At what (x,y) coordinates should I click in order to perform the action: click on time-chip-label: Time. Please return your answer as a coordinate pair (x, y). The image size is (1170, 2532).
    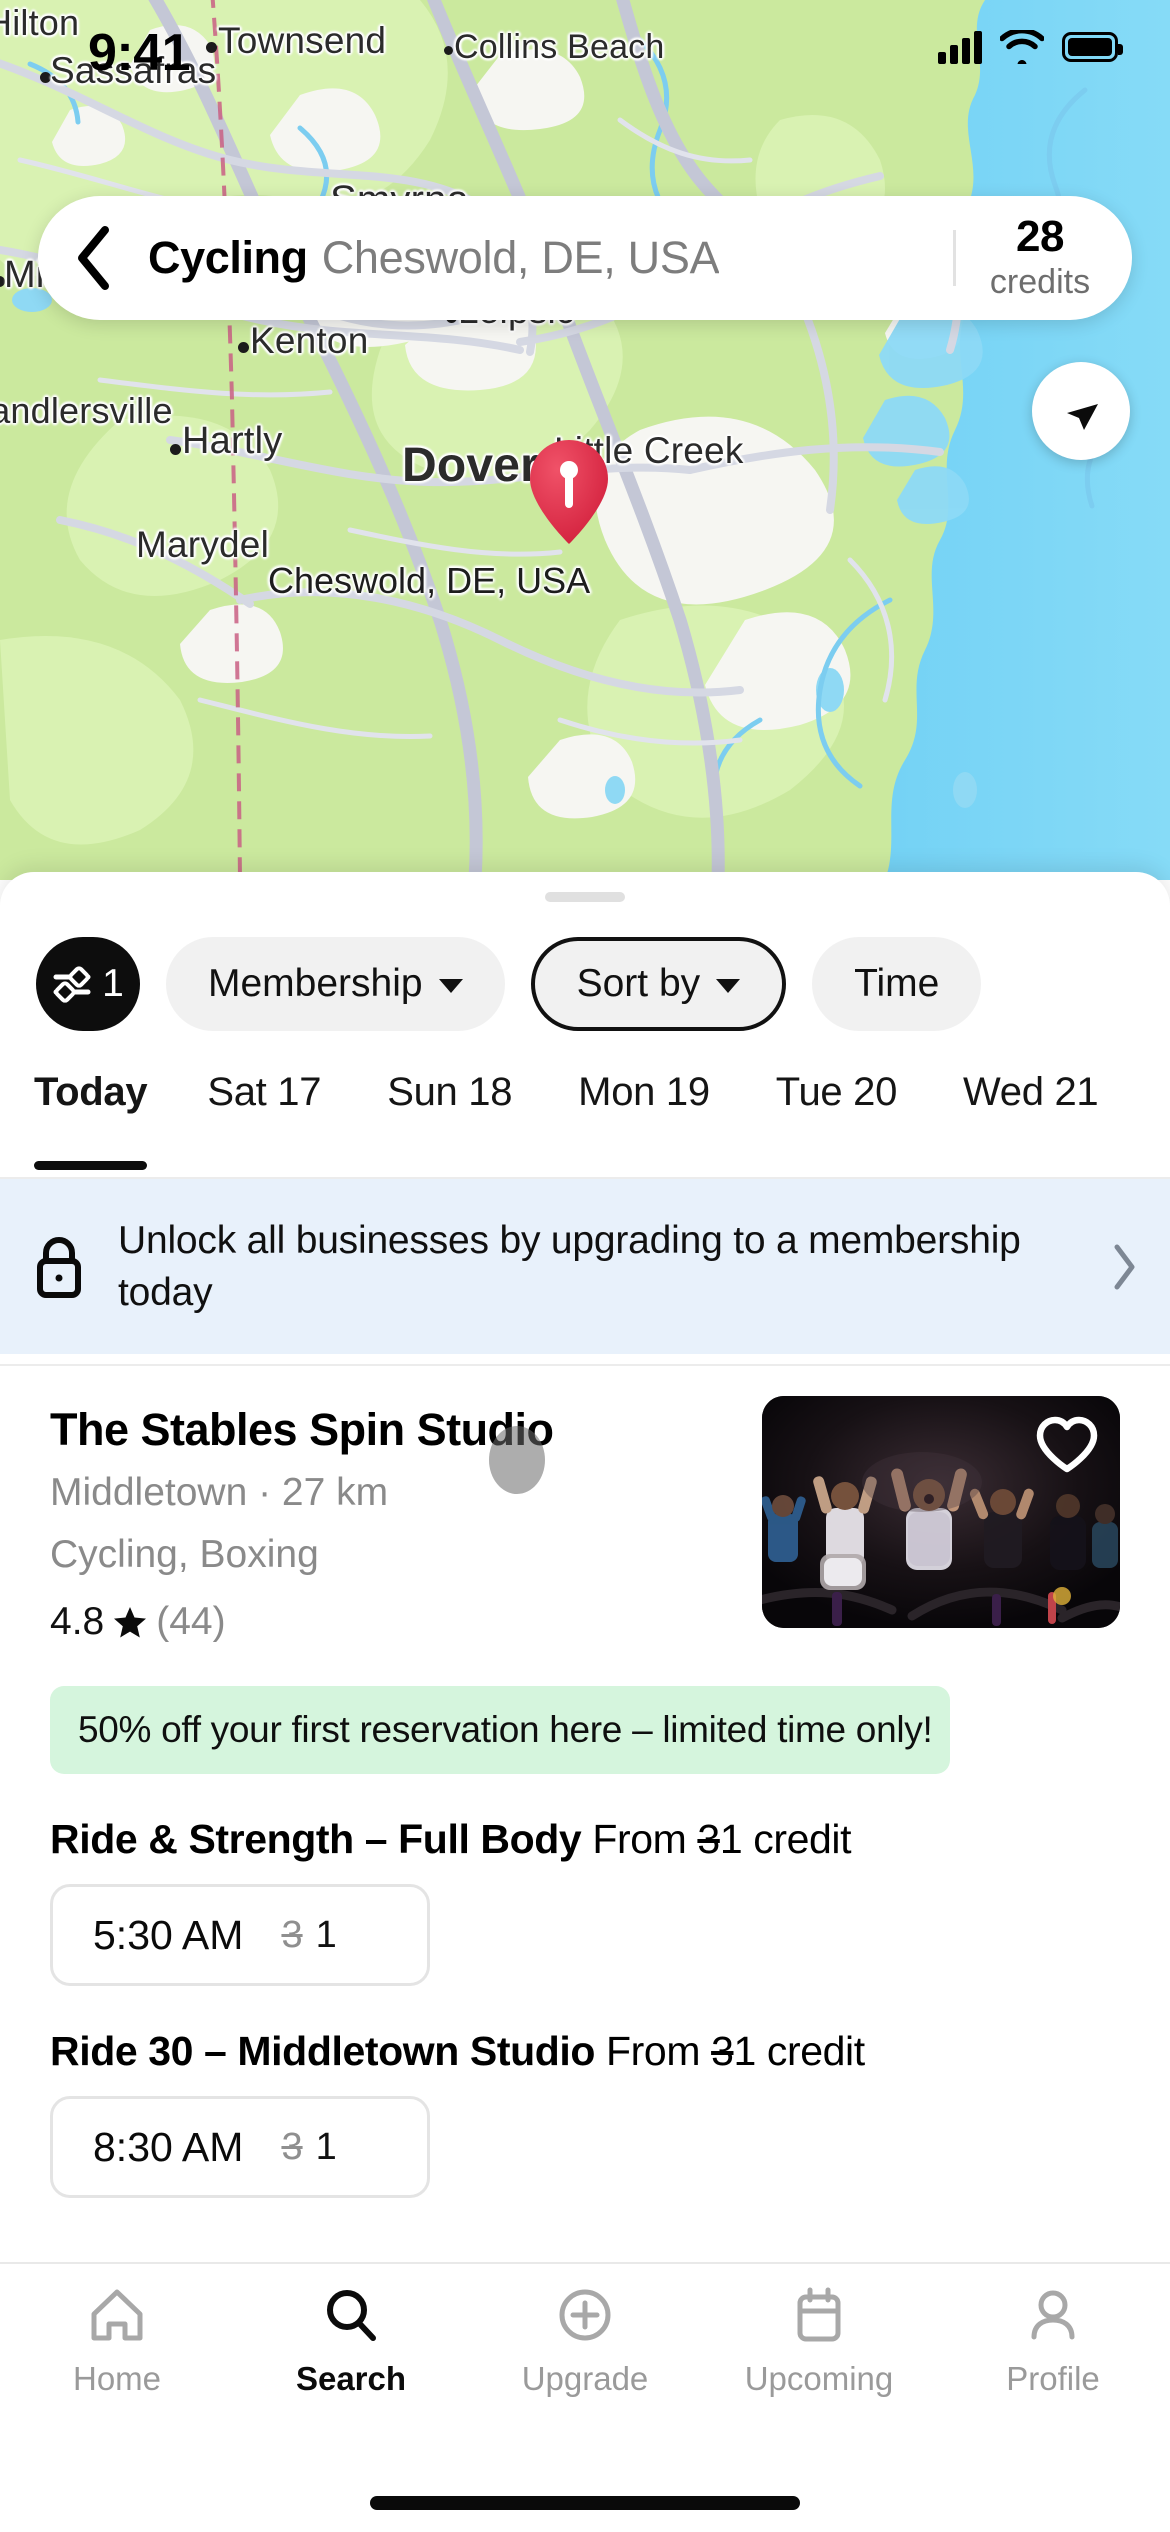
    Looking at the image, I should click on (897, 983).